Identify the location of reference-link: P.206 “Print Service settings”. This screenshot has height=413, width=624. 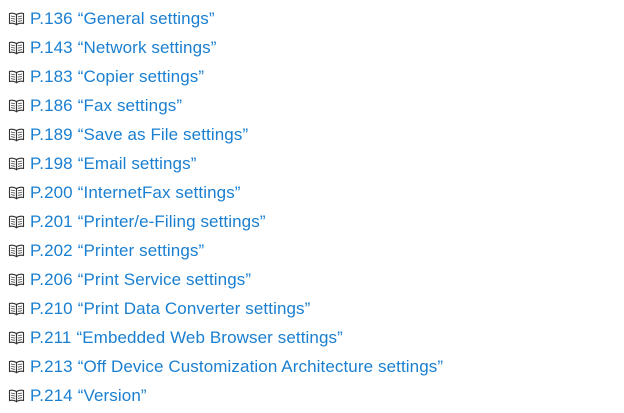
(140, 280).